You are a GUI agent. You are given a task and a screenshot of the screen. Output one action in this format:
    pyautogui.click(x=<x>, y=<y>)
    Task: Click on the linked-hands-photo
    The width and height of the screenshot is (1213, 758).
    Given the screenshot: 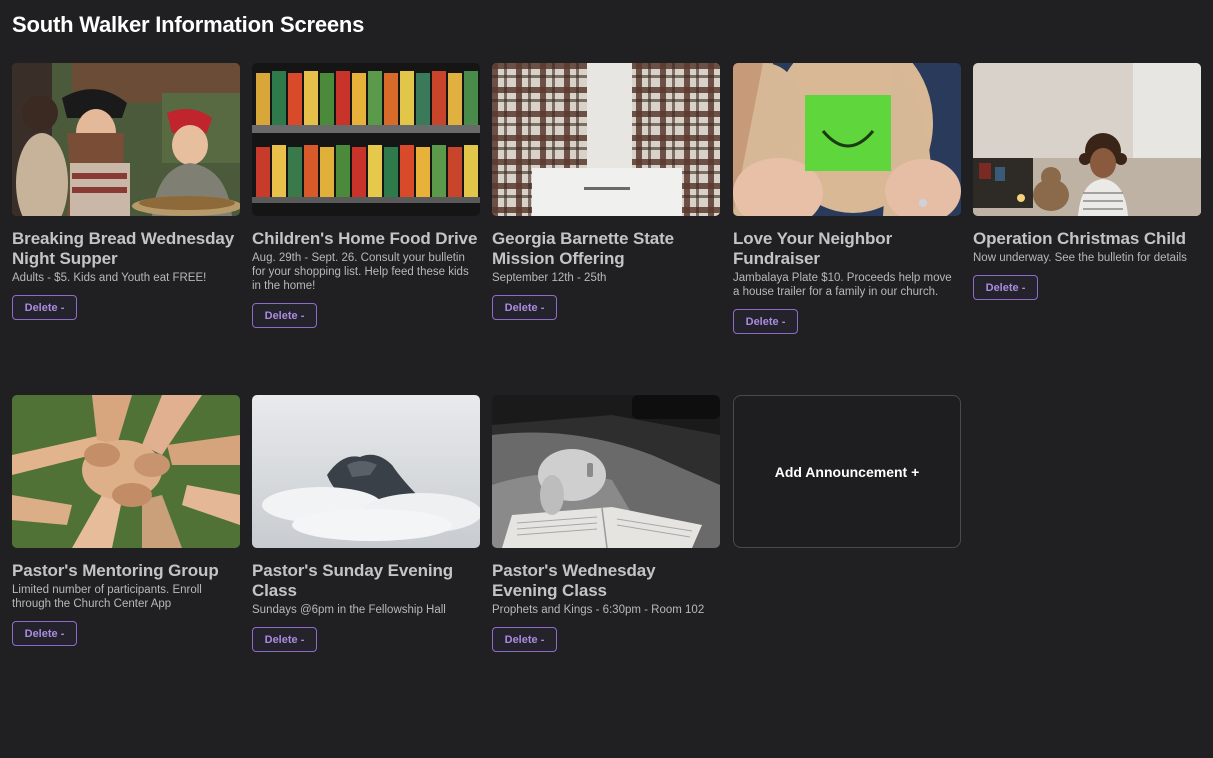 What is the action you would take?
    pyautogui.click(x=126, y=471)
    